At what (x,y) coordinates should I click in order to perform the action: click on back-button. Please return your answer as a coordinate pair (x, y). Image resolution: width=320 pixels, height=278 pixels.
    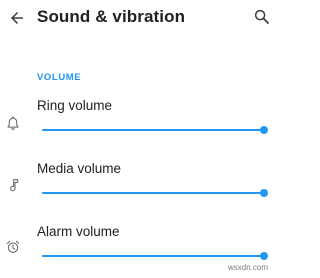
    Looking at the image, I should click on (17, 18).